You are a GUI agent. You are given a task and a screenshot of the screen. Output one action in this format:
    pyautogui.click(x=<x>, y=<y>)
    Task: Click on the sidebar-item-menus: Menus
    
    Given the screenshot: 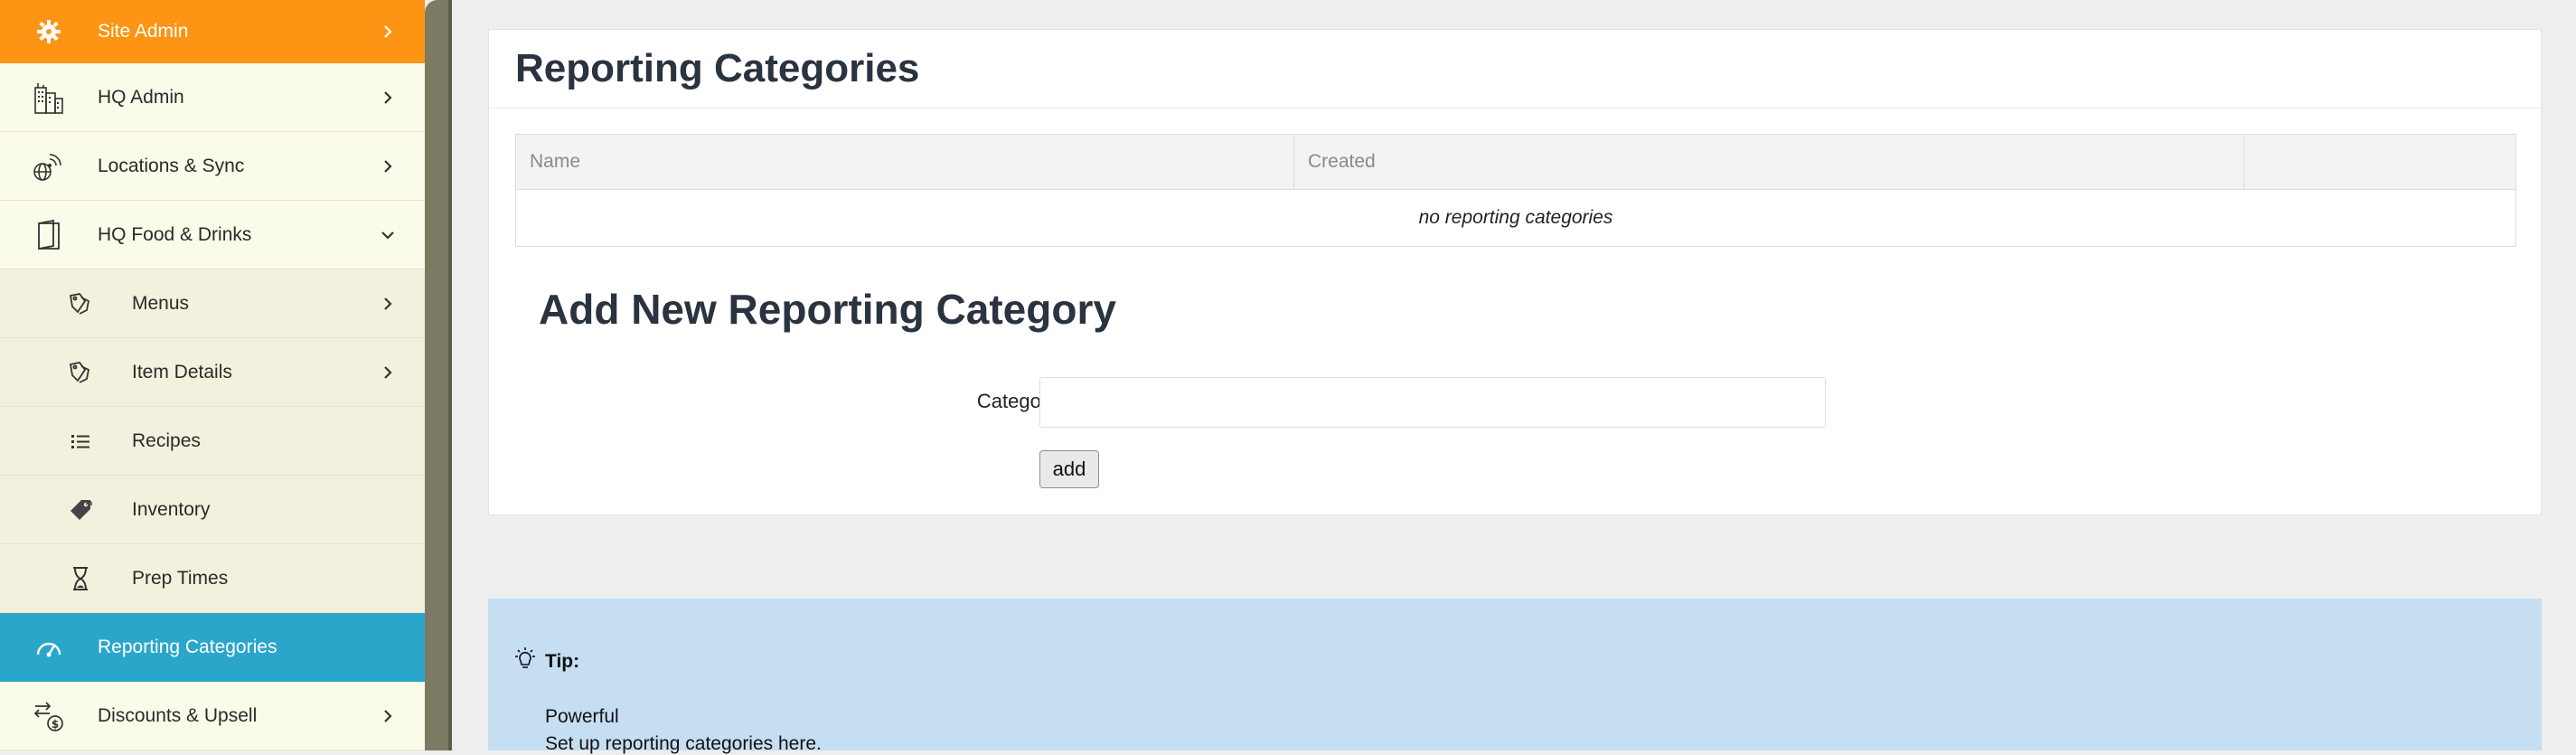 What is the action you would take?
    pyautogui.click(x=213, y=304)
    